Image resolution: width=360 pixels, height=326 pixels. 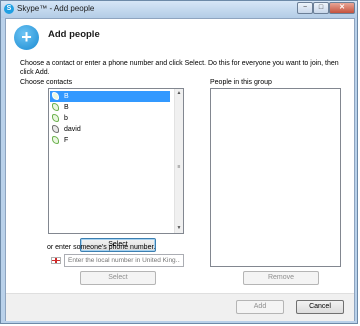 What do you see at coordinates (281, 278) in the screenshot?
I see `remove-button: Remove` at bounding box center [281, 278].